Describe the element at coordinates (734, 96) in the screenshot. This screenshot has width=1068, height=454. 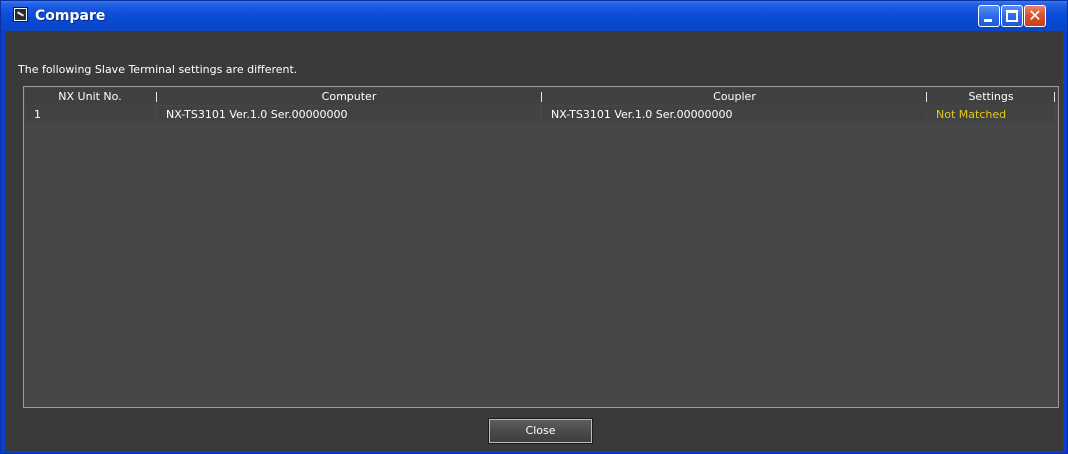
I see `column-header-coupler: Coupler` at that location.